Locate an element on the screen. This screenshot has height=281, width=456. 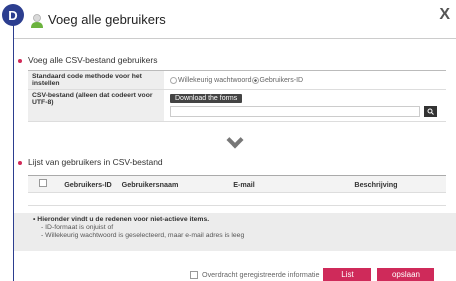
csv-file-controls: Download the forms is located at coordinates (305, 105).